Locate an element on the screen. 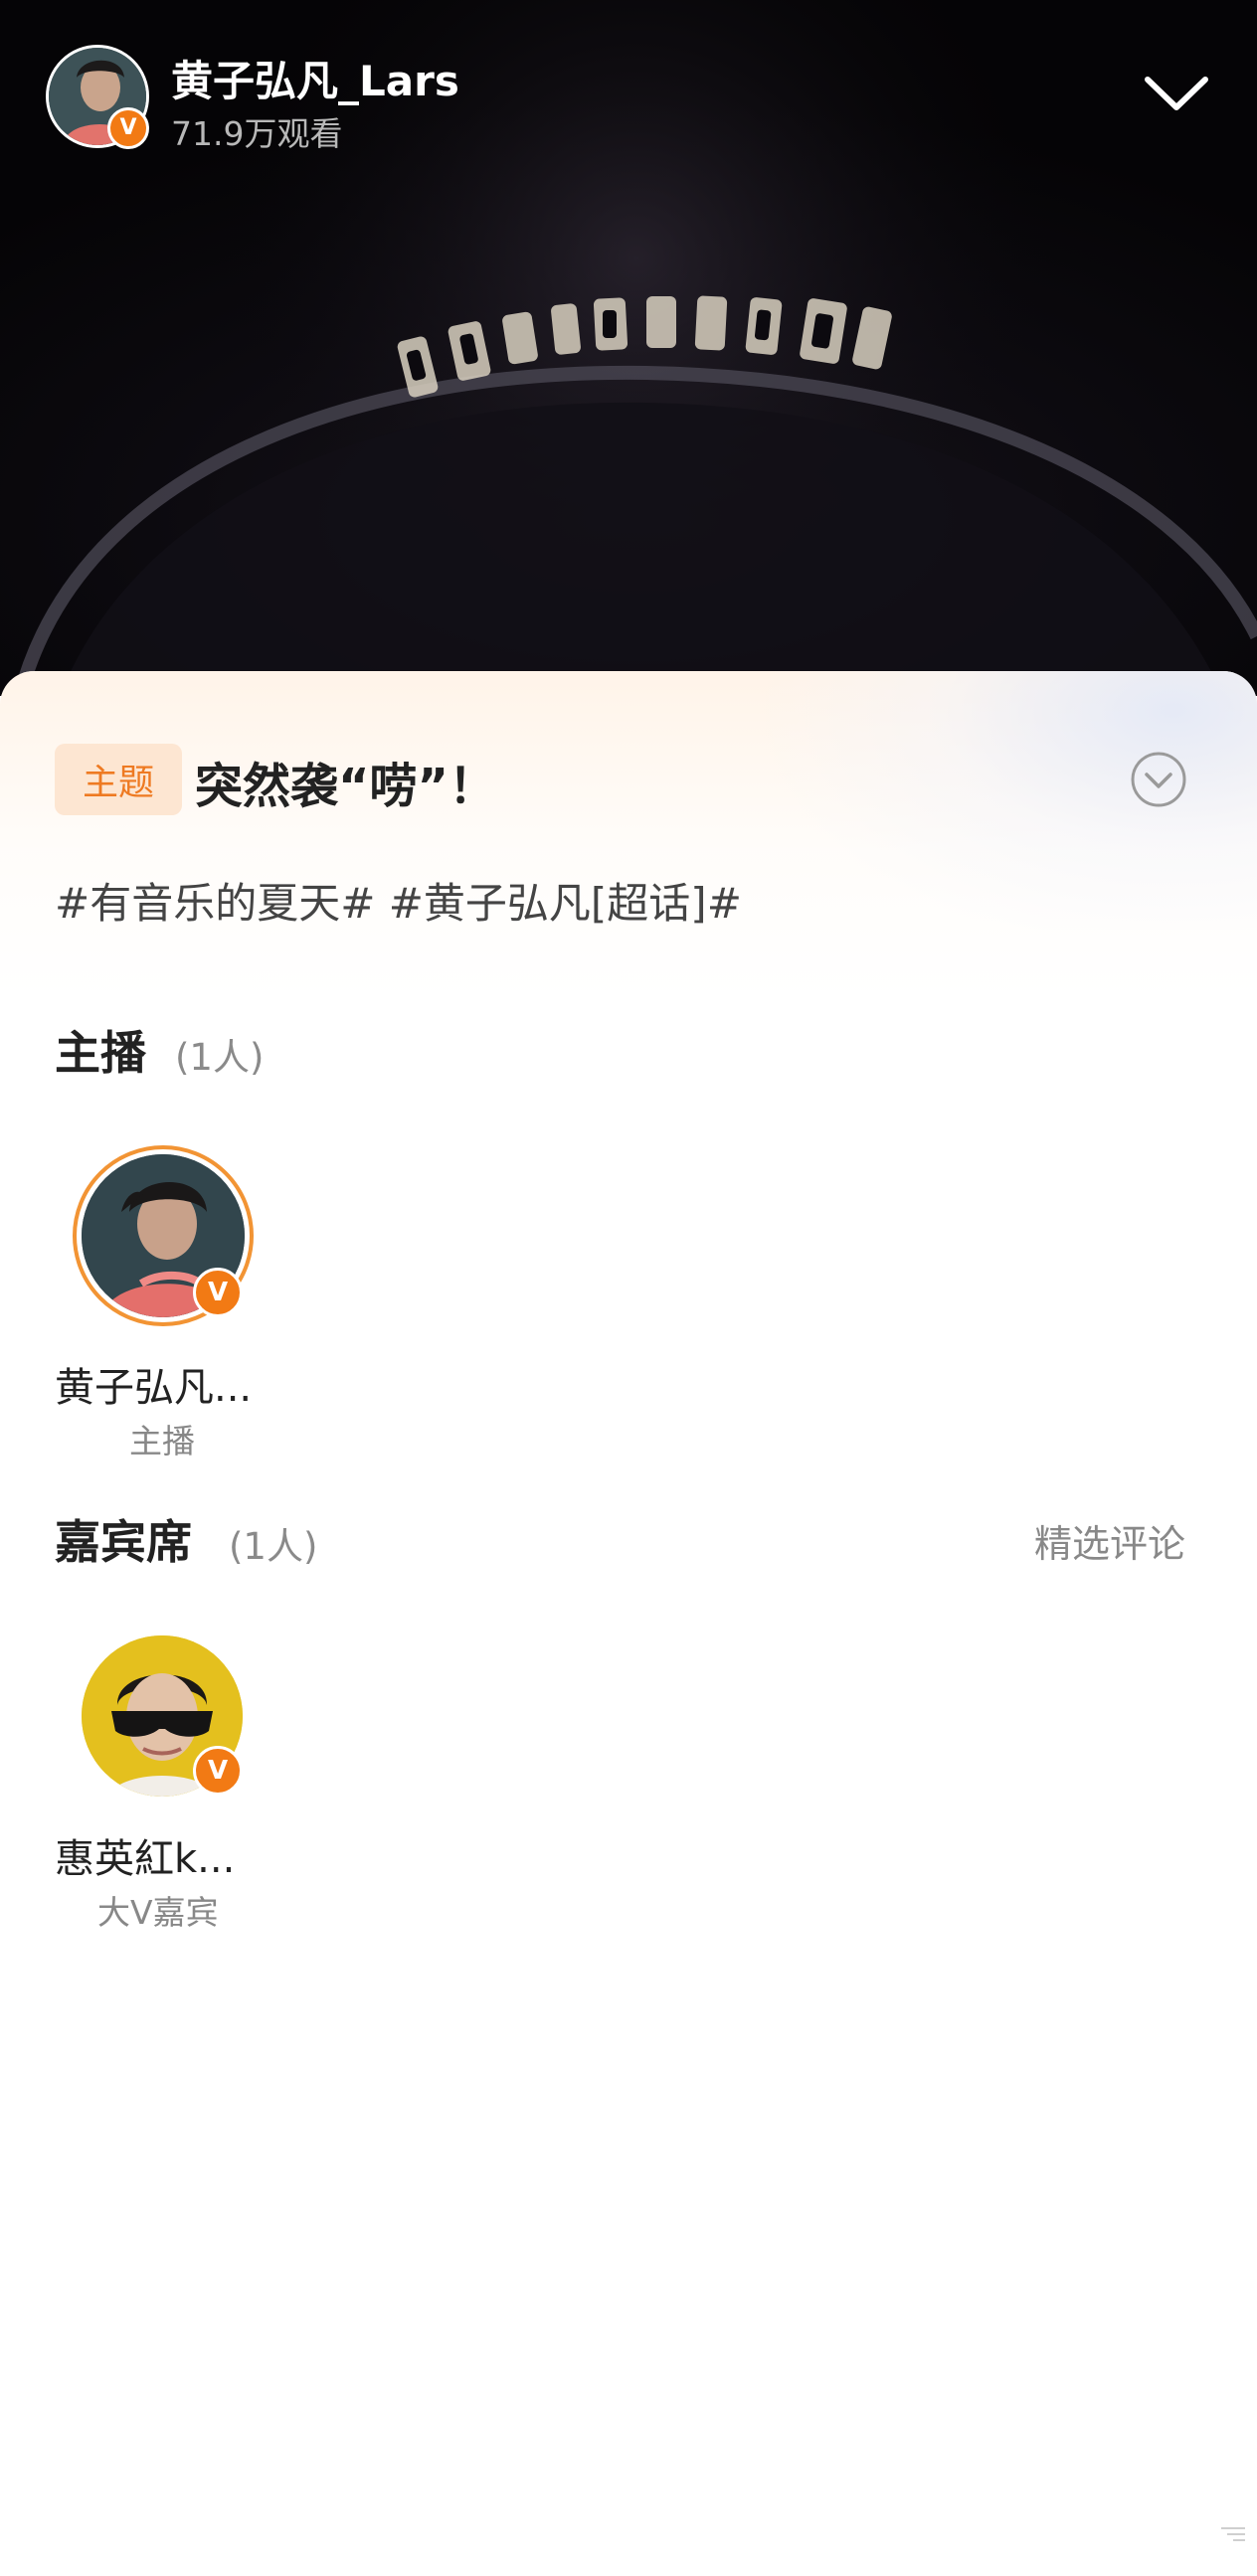 The image size is (1257, 2576). hashtag-list: #有音乐的夏天# #黄子弘凡[超话]# is located at coordinates (398, 900).